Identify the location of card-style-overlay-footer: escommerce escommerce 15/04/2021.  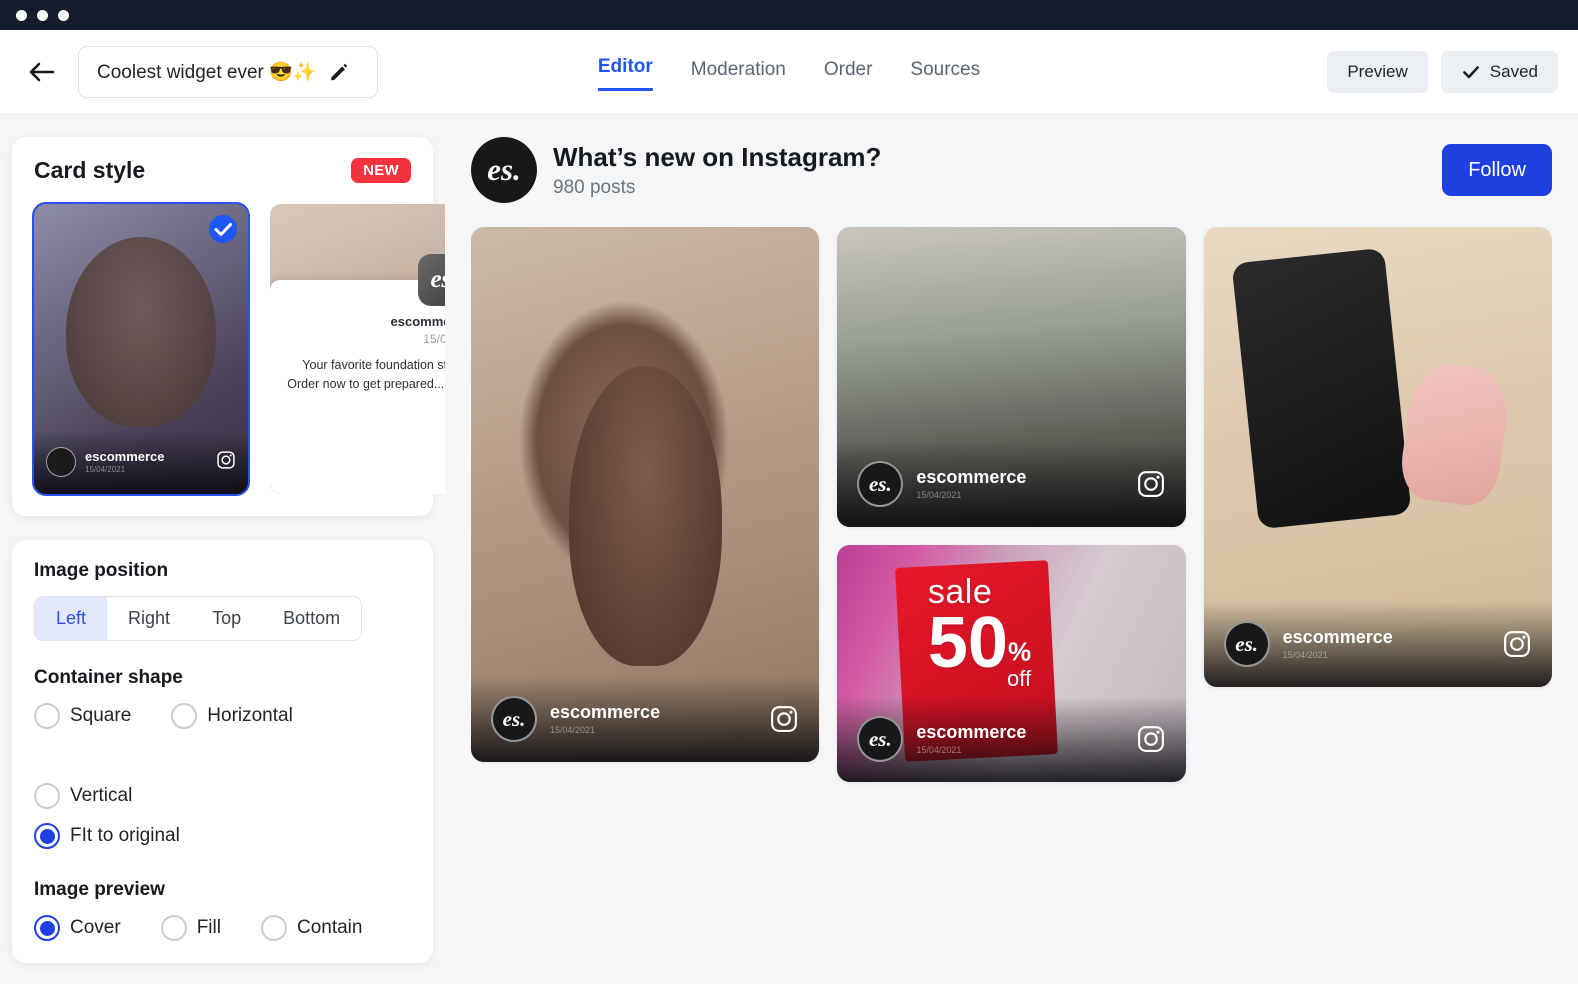
(141, 462).